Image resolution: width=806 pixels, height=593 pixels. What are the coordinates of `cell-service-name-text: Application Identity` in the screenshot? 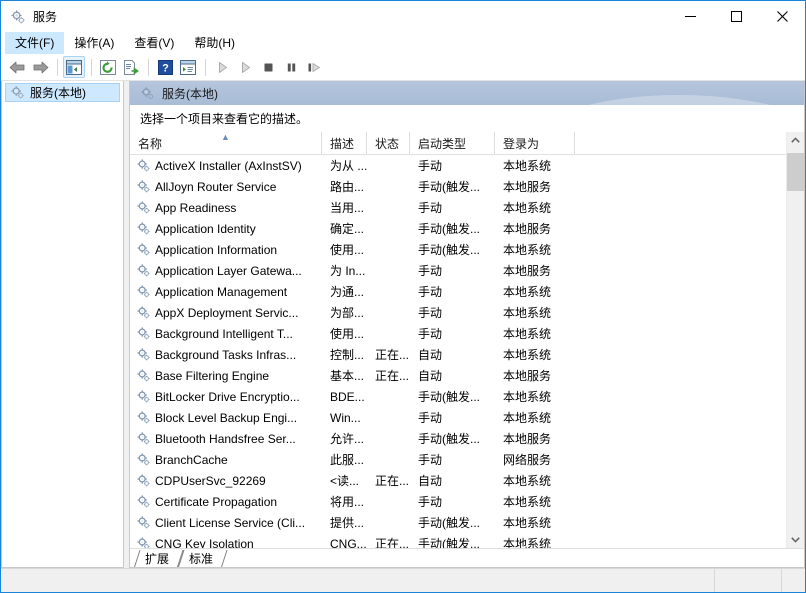 It's located at (205, 228).